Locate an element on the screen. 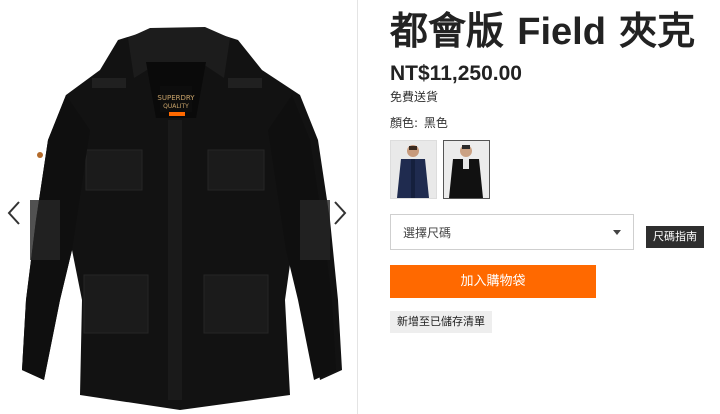  add-to-bag-button: 加入購物袋 is located at coordinates (493, 281).